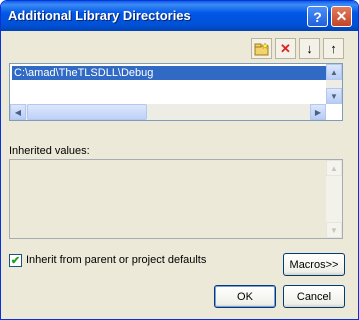 This screenshot has height=320, width=359. I want to click on new-line-button, so click(261, 48).